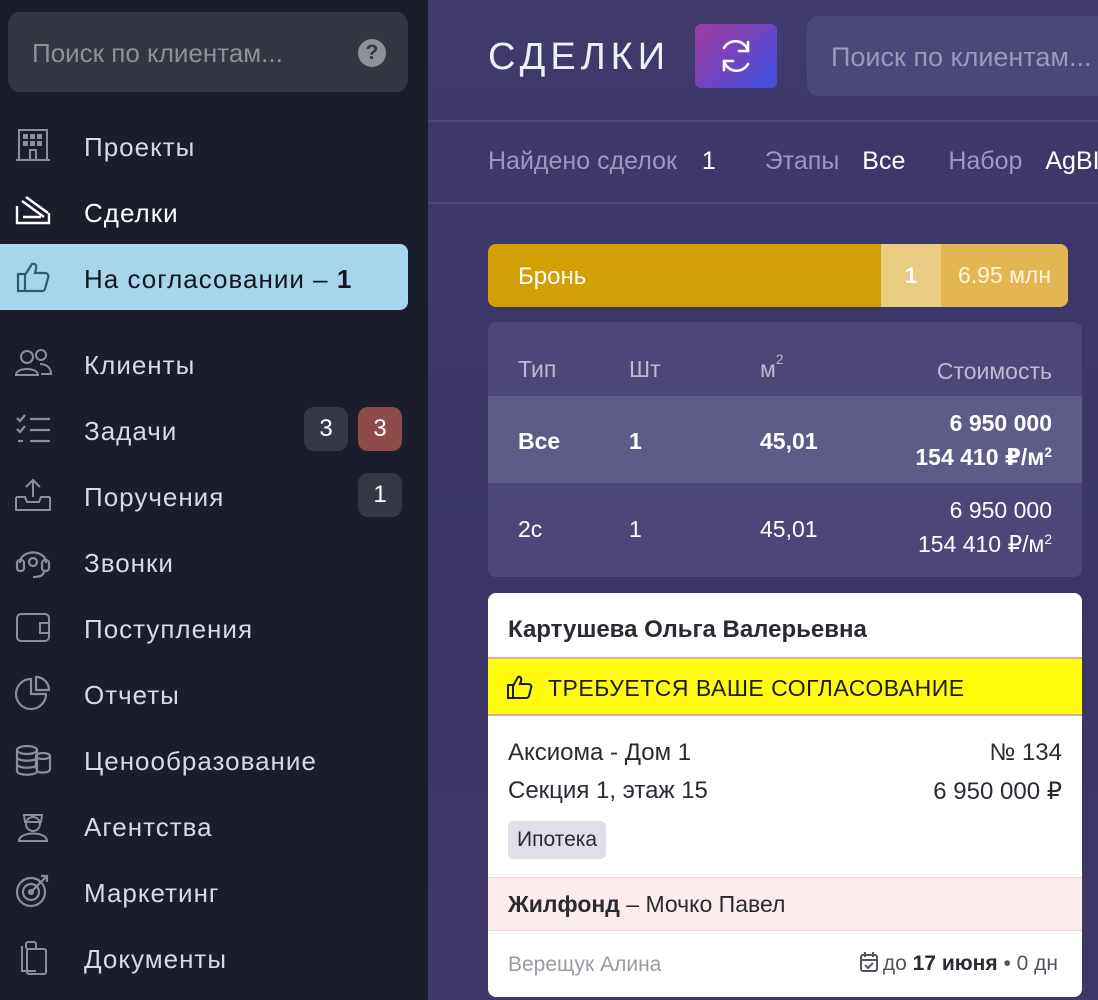 The width and height of the screenshot is (1098, 1000). I want to click on project-name: Аксиома - Дом 1, so click(600, 752).